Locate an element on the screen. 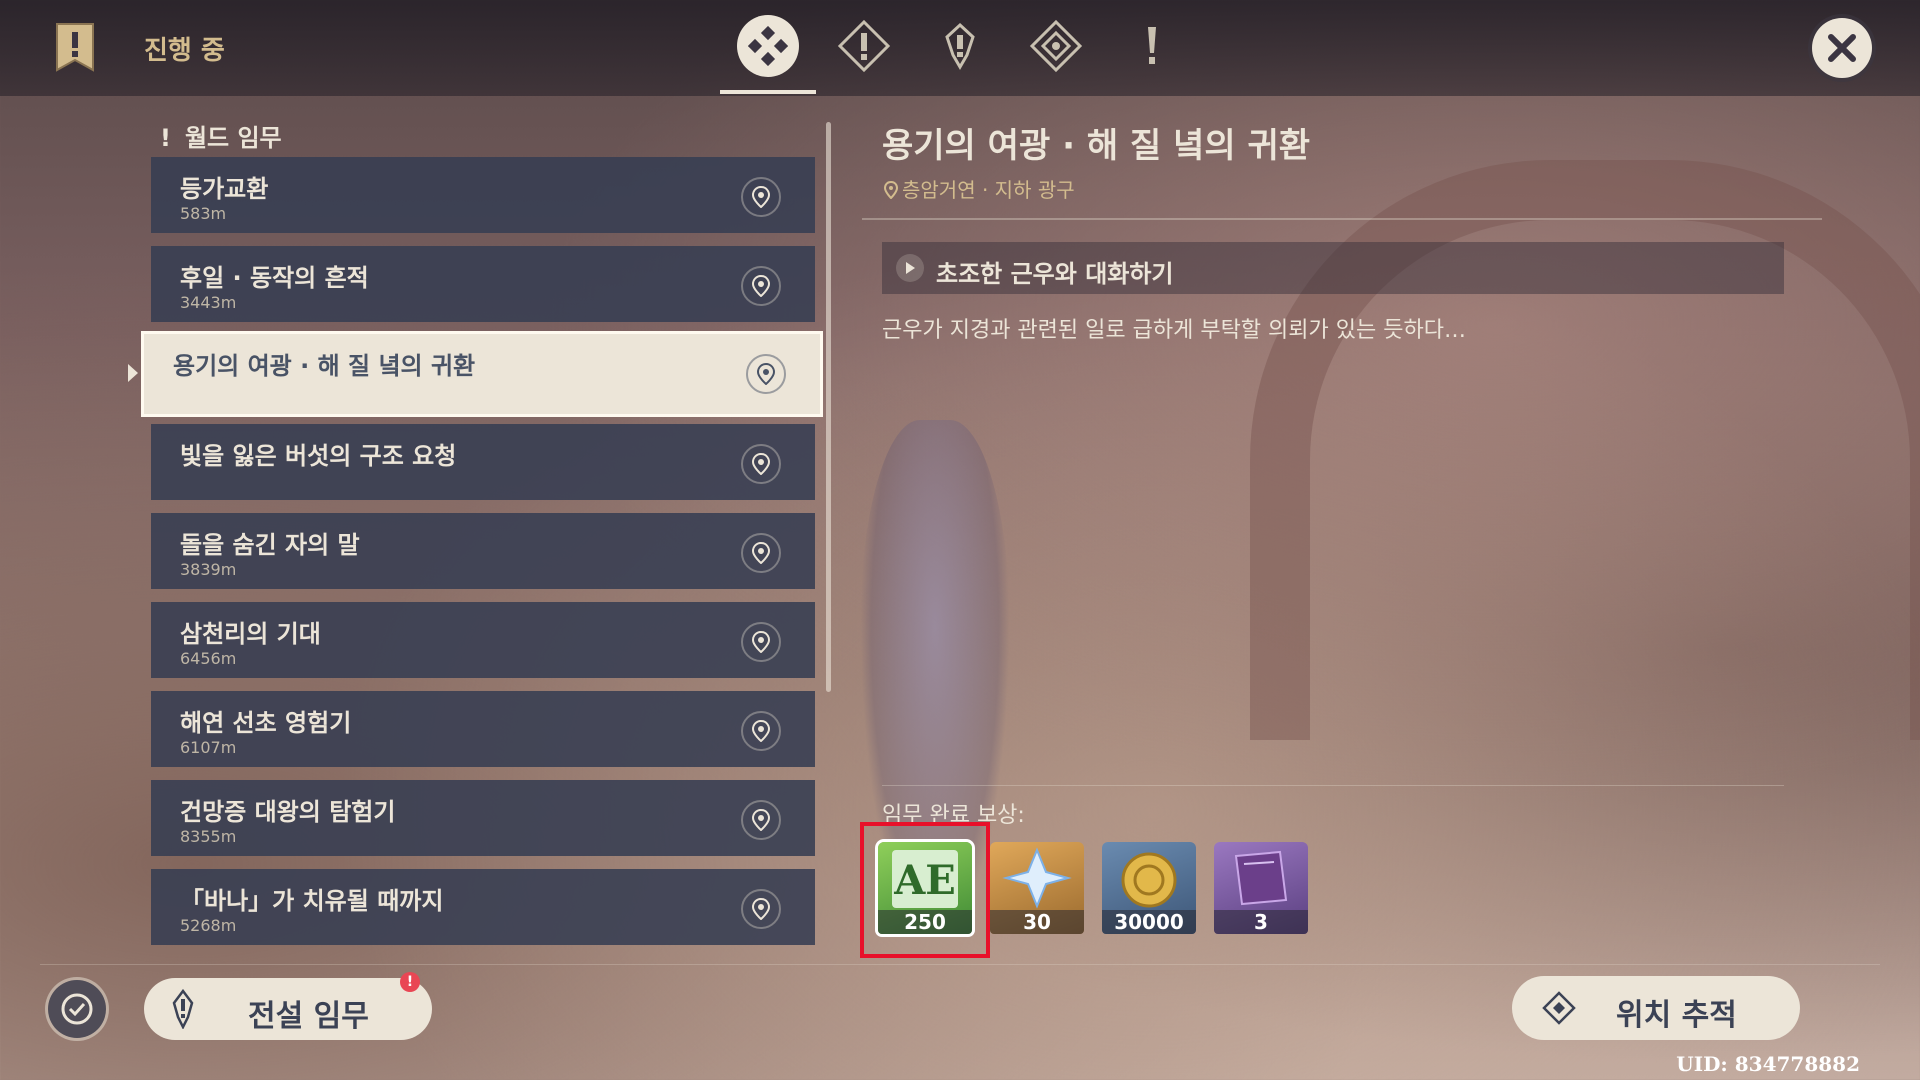 This screenshot has height=1080, width=1920. primogem-icon is located at coordinates (1037, 878).